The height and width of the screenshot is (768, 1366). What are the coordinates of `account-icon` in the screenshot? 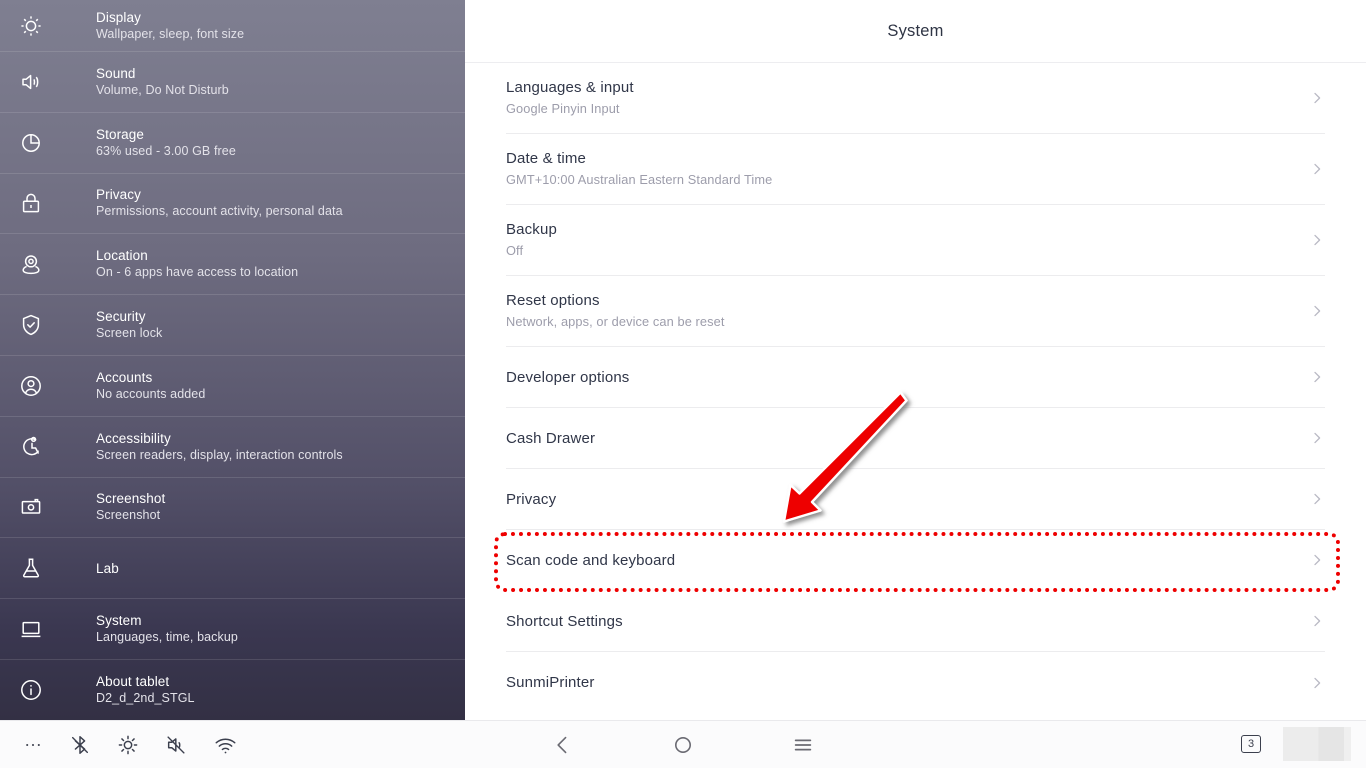 It's located at (31, 386).